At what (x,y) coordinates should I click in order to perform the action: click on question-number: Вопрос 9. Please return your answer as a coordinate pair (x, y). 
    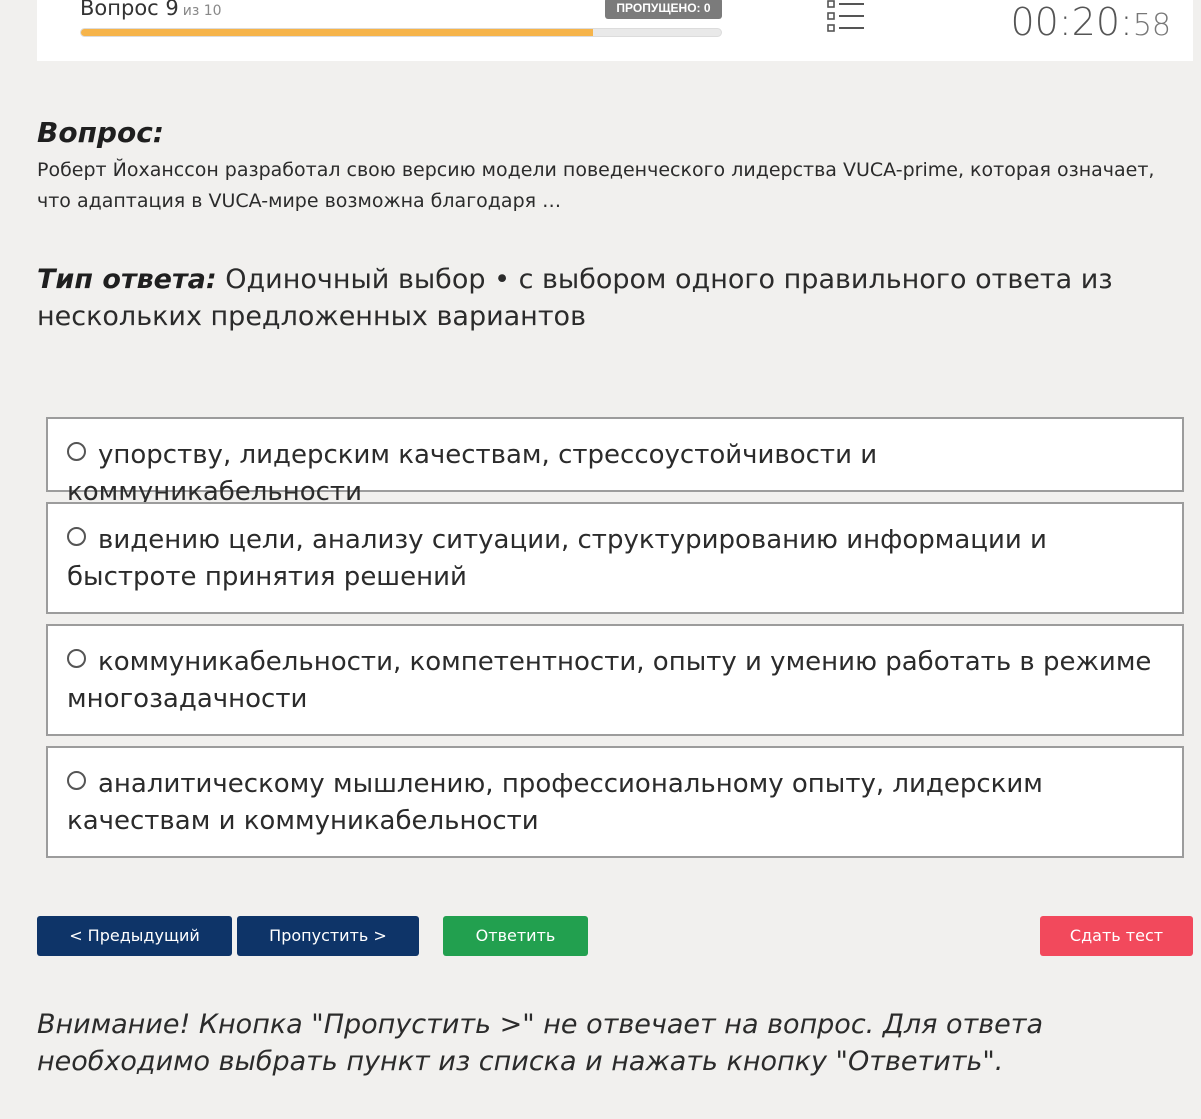
    Looking at the image, I should click on (129, 10).